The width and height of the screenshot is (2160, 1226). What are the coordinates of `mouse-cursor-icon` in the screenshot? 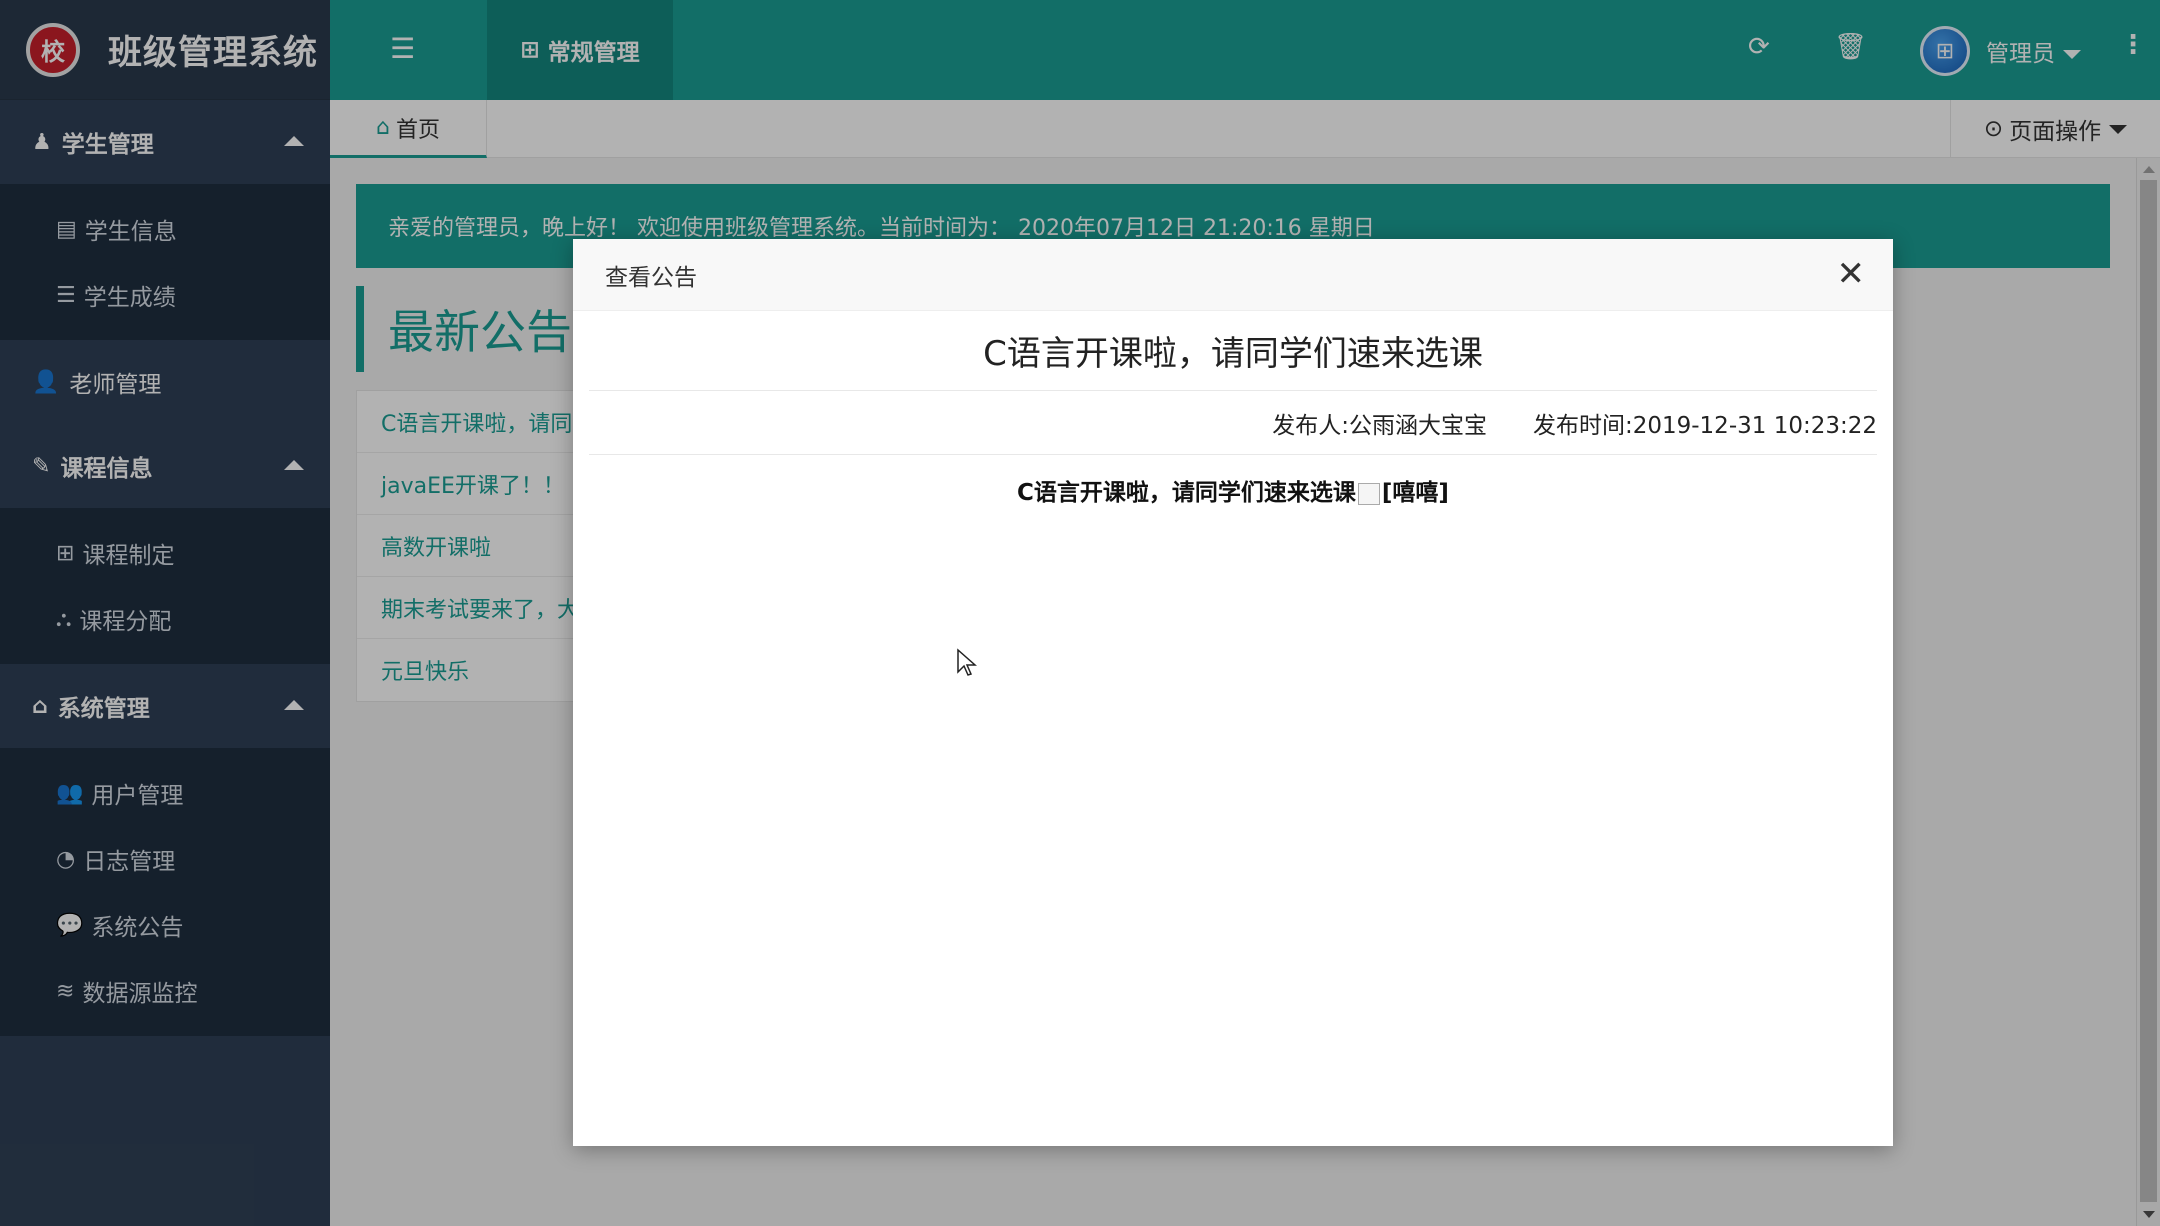 It's located at (967, 662).